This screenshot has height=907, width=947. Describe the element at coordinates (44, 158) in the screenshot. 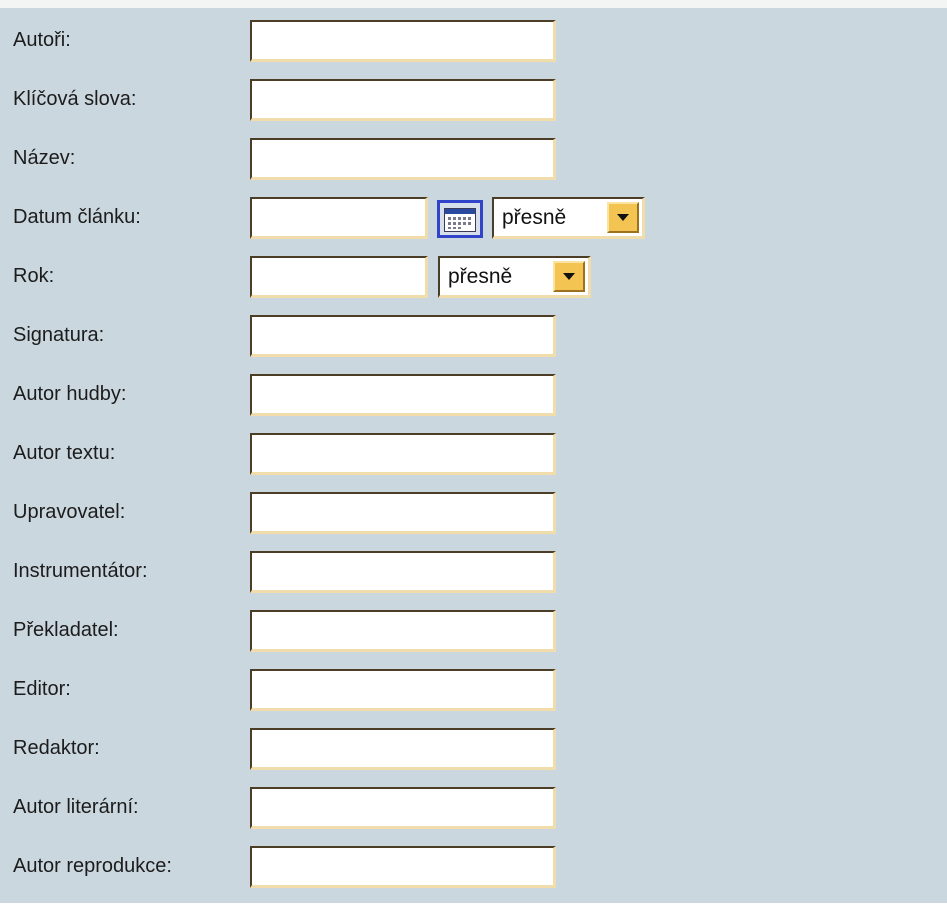

I see `title-label: Název:` at that location.